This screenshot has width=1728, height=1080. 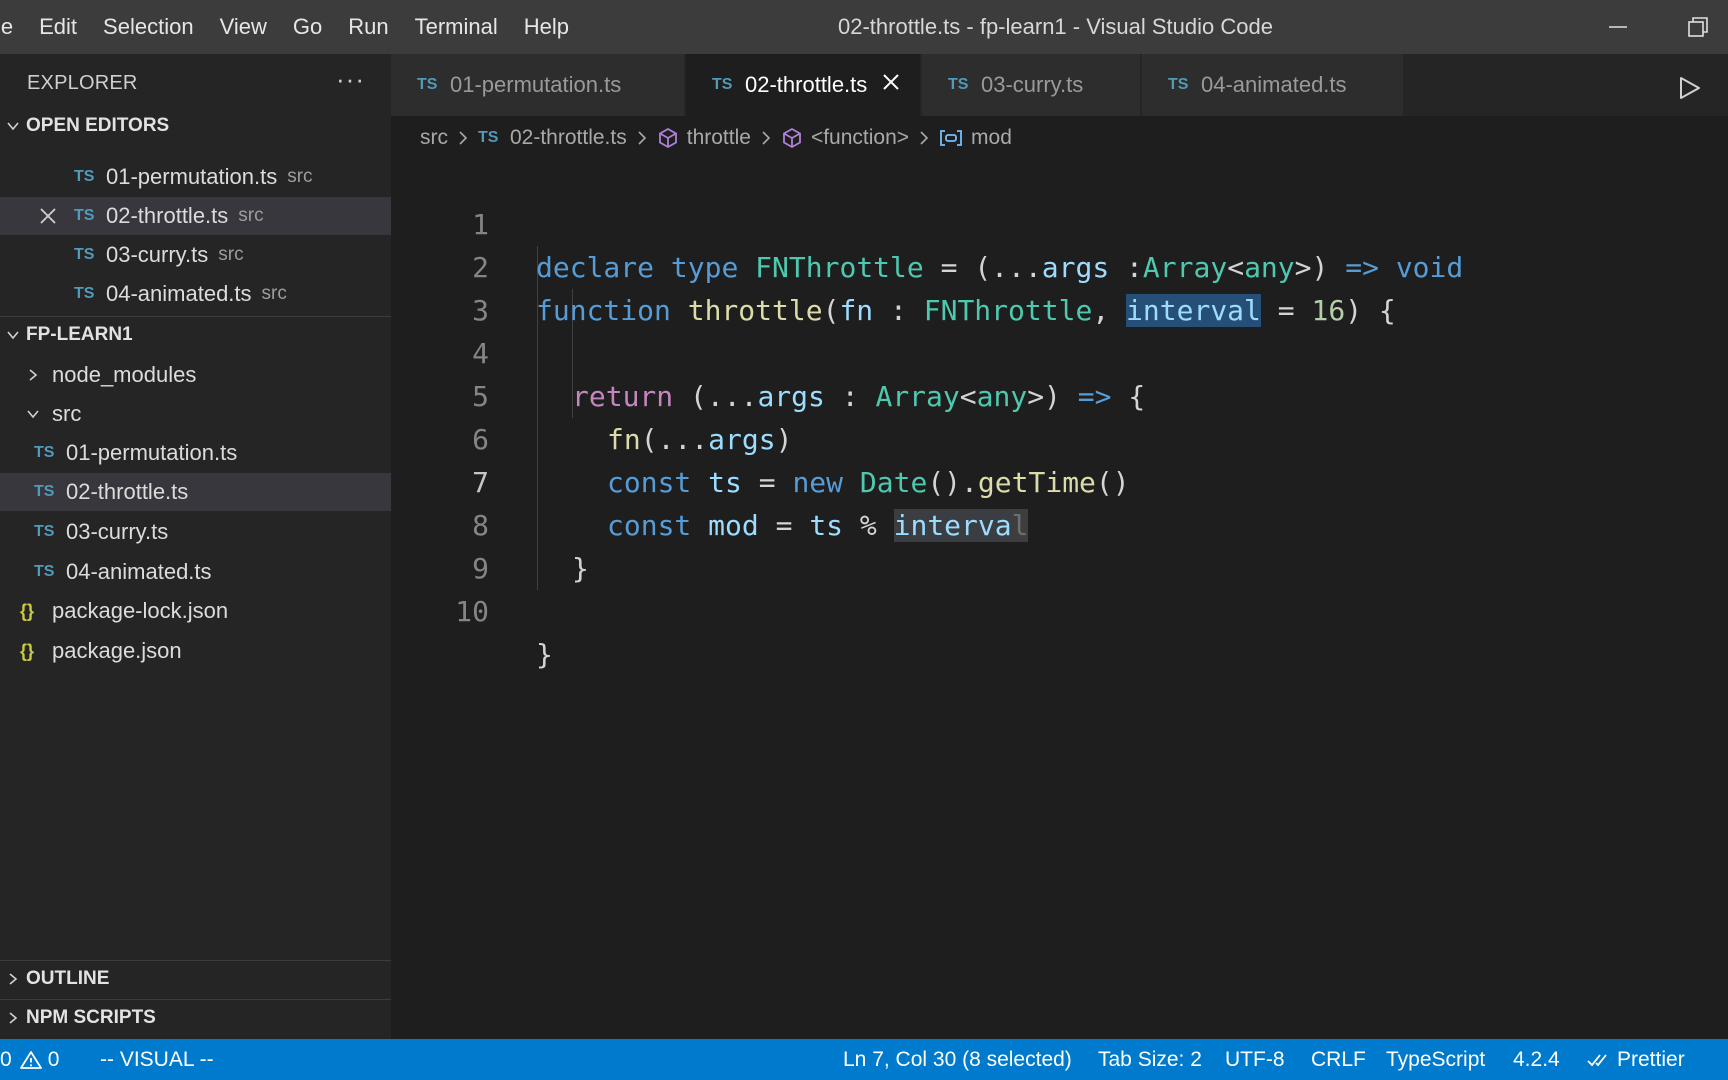 What do you see at coordinates (1435, 1059) in the screenshot?
I see `language-mode: TypeScript` at bounding box center [1435, 1059].